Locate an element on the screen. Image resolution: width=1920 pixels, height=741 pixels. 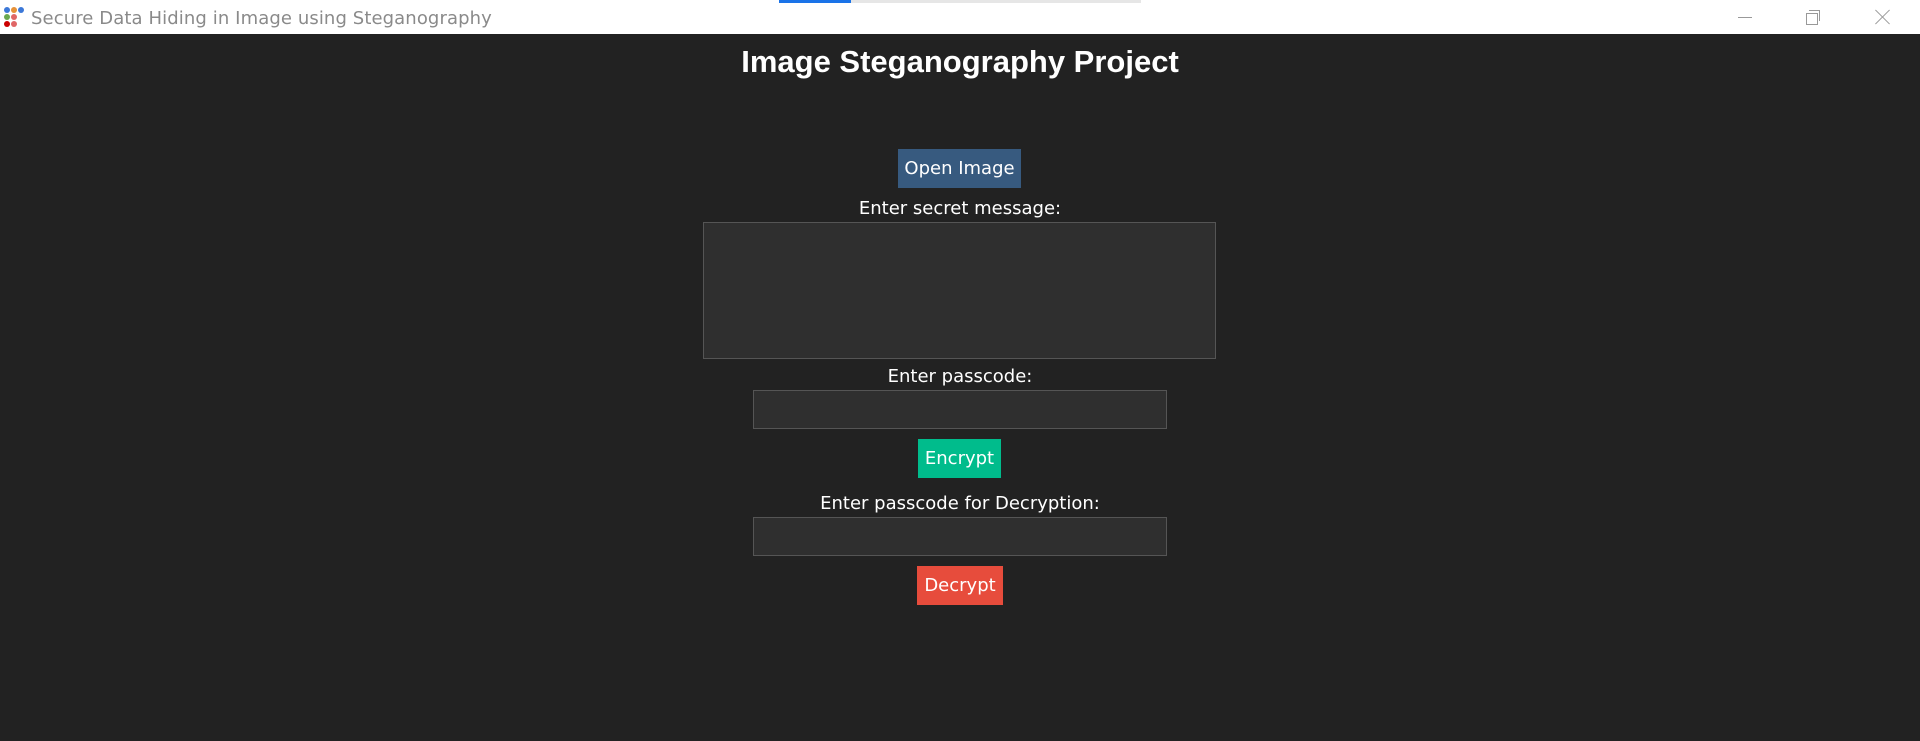
close-button is located at coordinates (1883, 17).